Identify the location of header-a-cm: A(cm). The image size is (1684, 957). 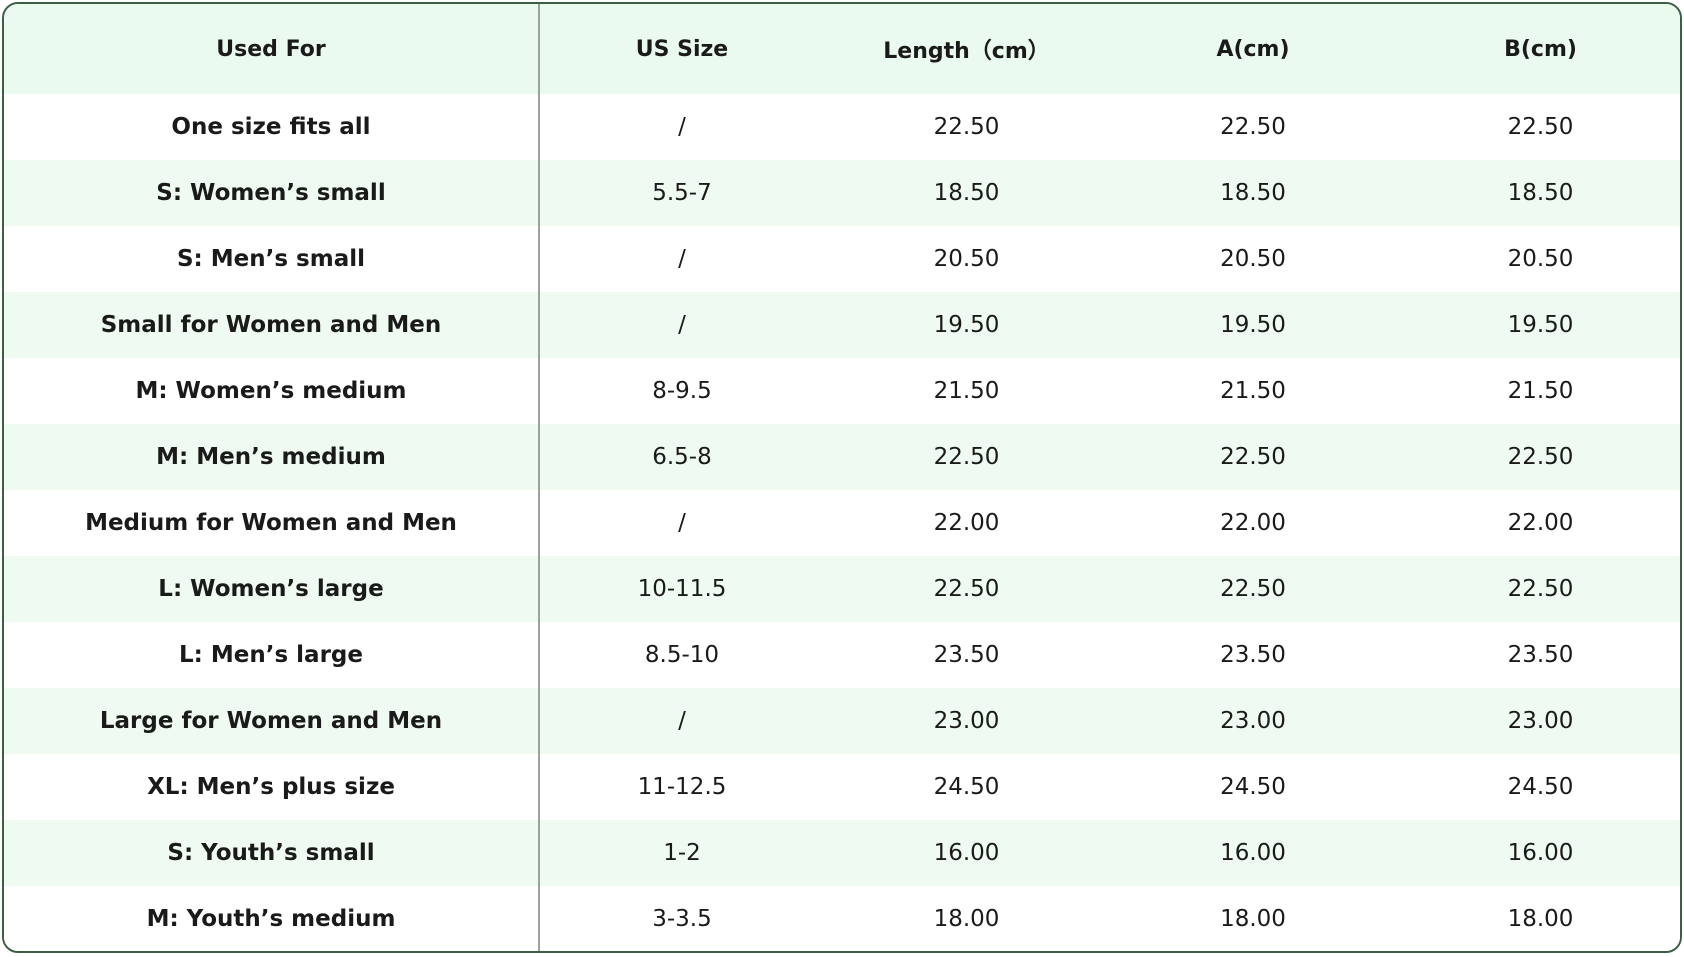
(1253, 49).